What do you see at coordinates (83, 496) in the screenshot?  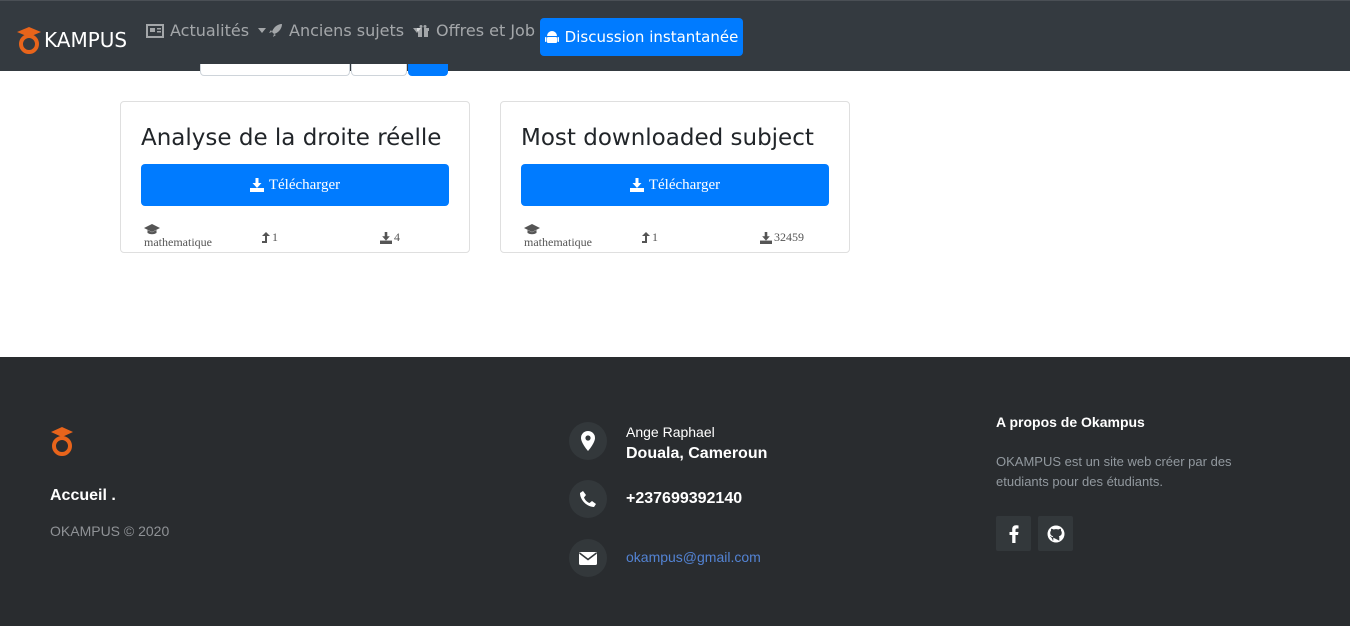 I see `footer-home-link: Accueil .` at bounding box center [83, 496].